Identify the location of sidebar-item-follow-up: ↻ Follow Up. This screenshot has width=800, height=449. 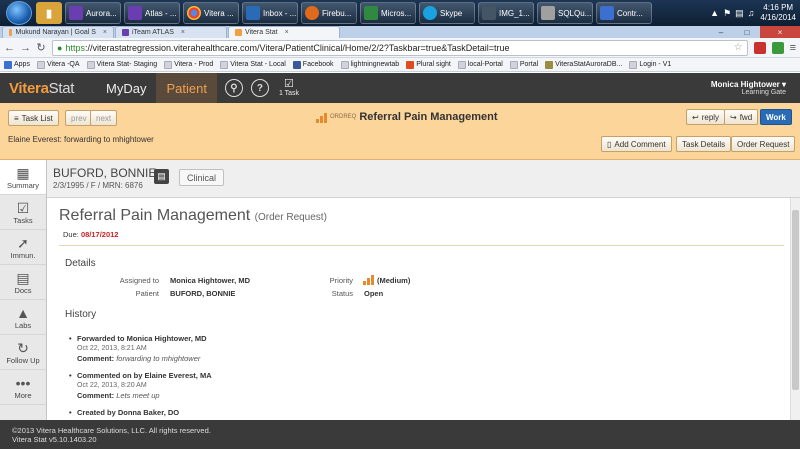
(23, 352).